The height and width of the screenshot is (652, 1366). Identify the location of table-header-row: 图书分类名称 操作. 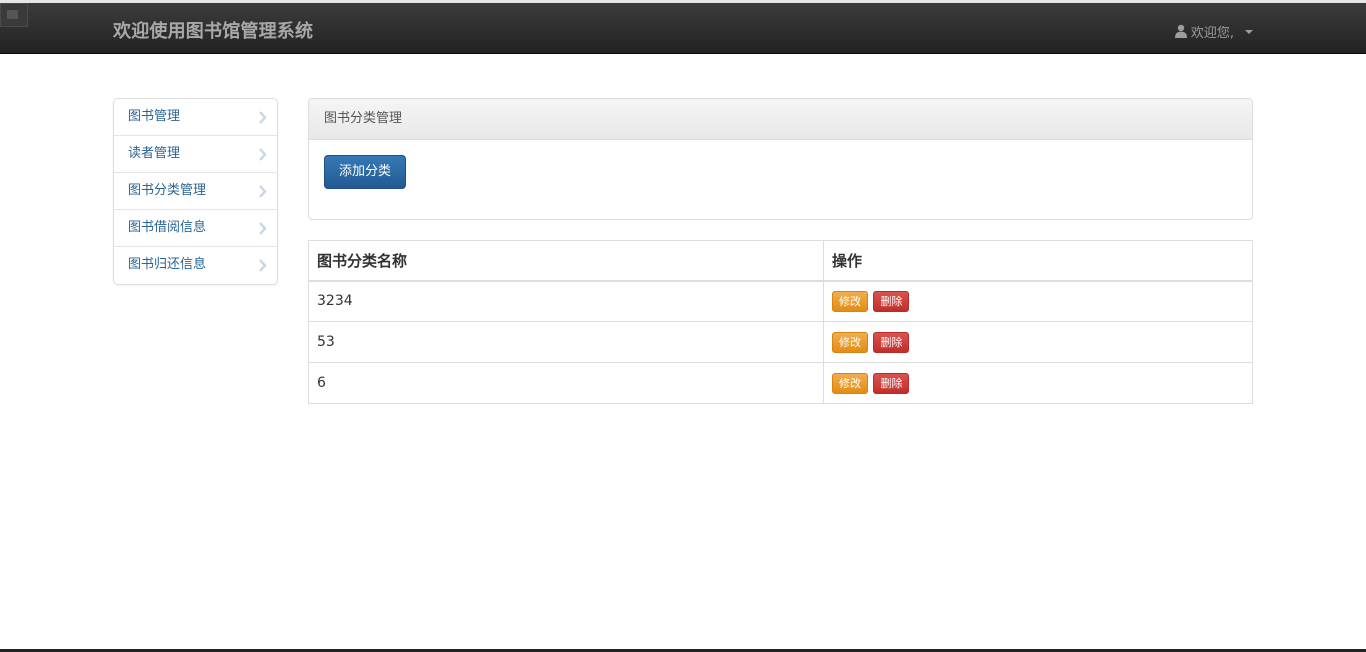
(780, 261).